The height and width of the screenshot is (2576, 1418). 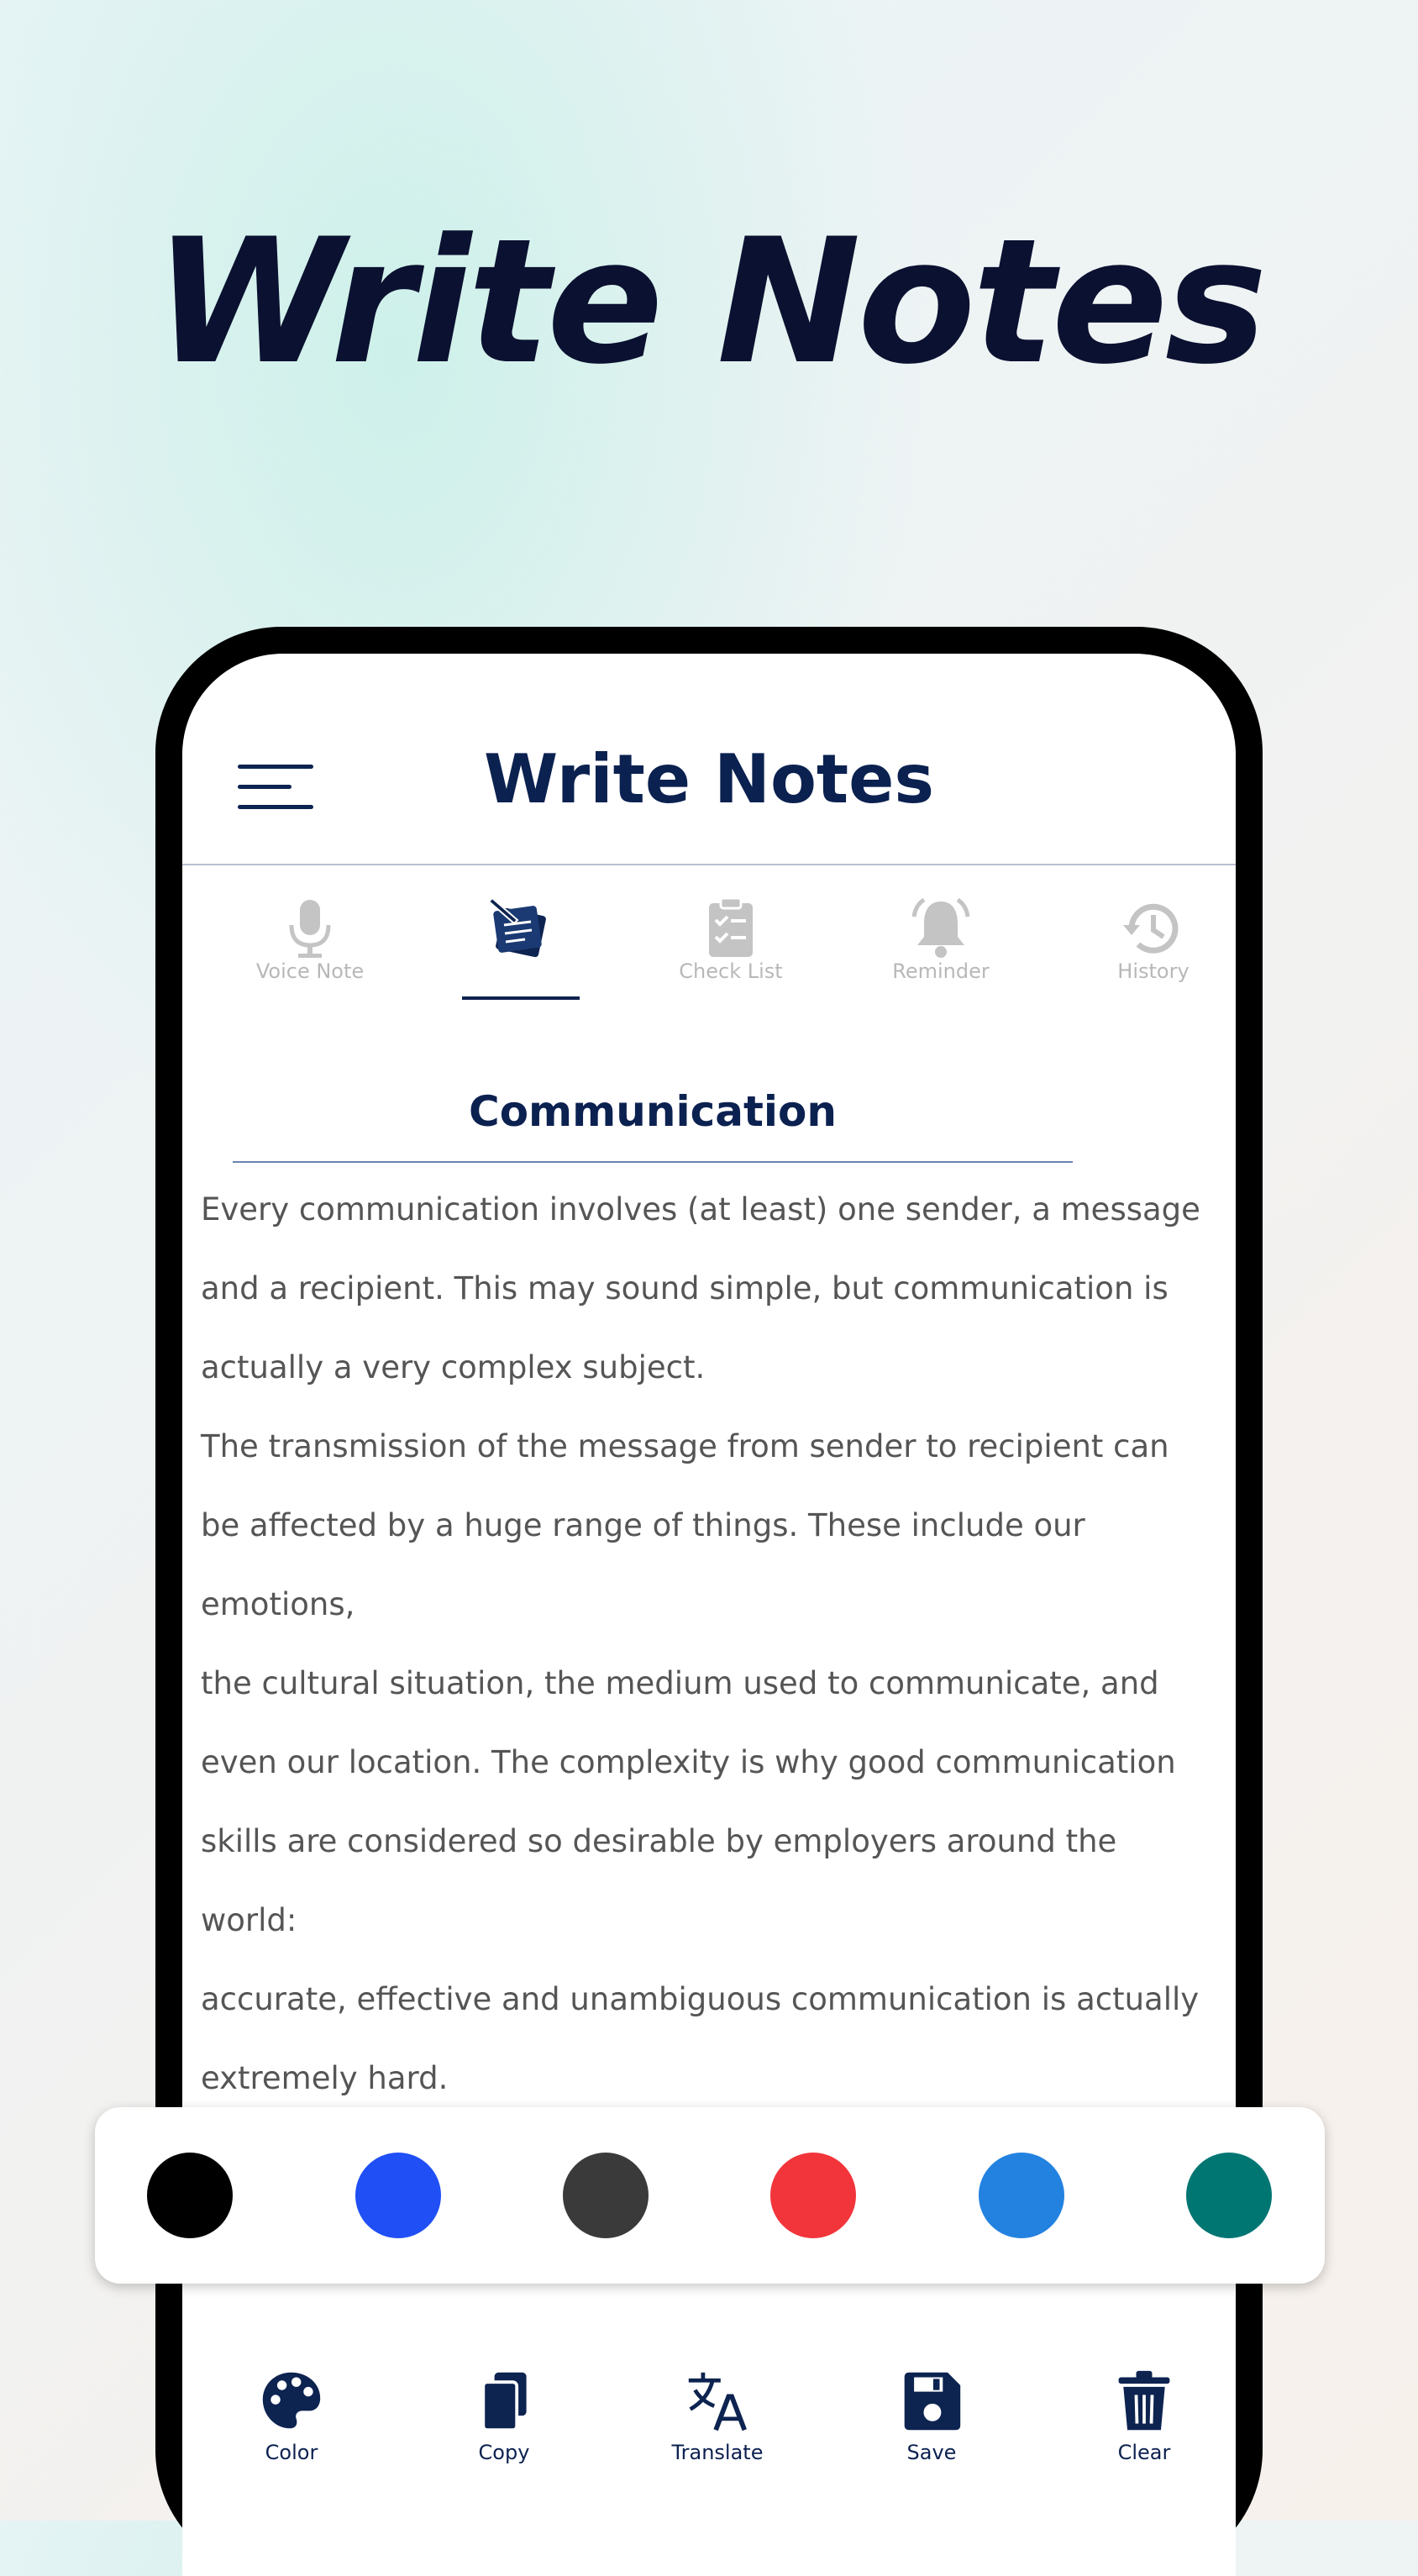 I want to click on color-swatch-red, so click(x=813, y=2195).